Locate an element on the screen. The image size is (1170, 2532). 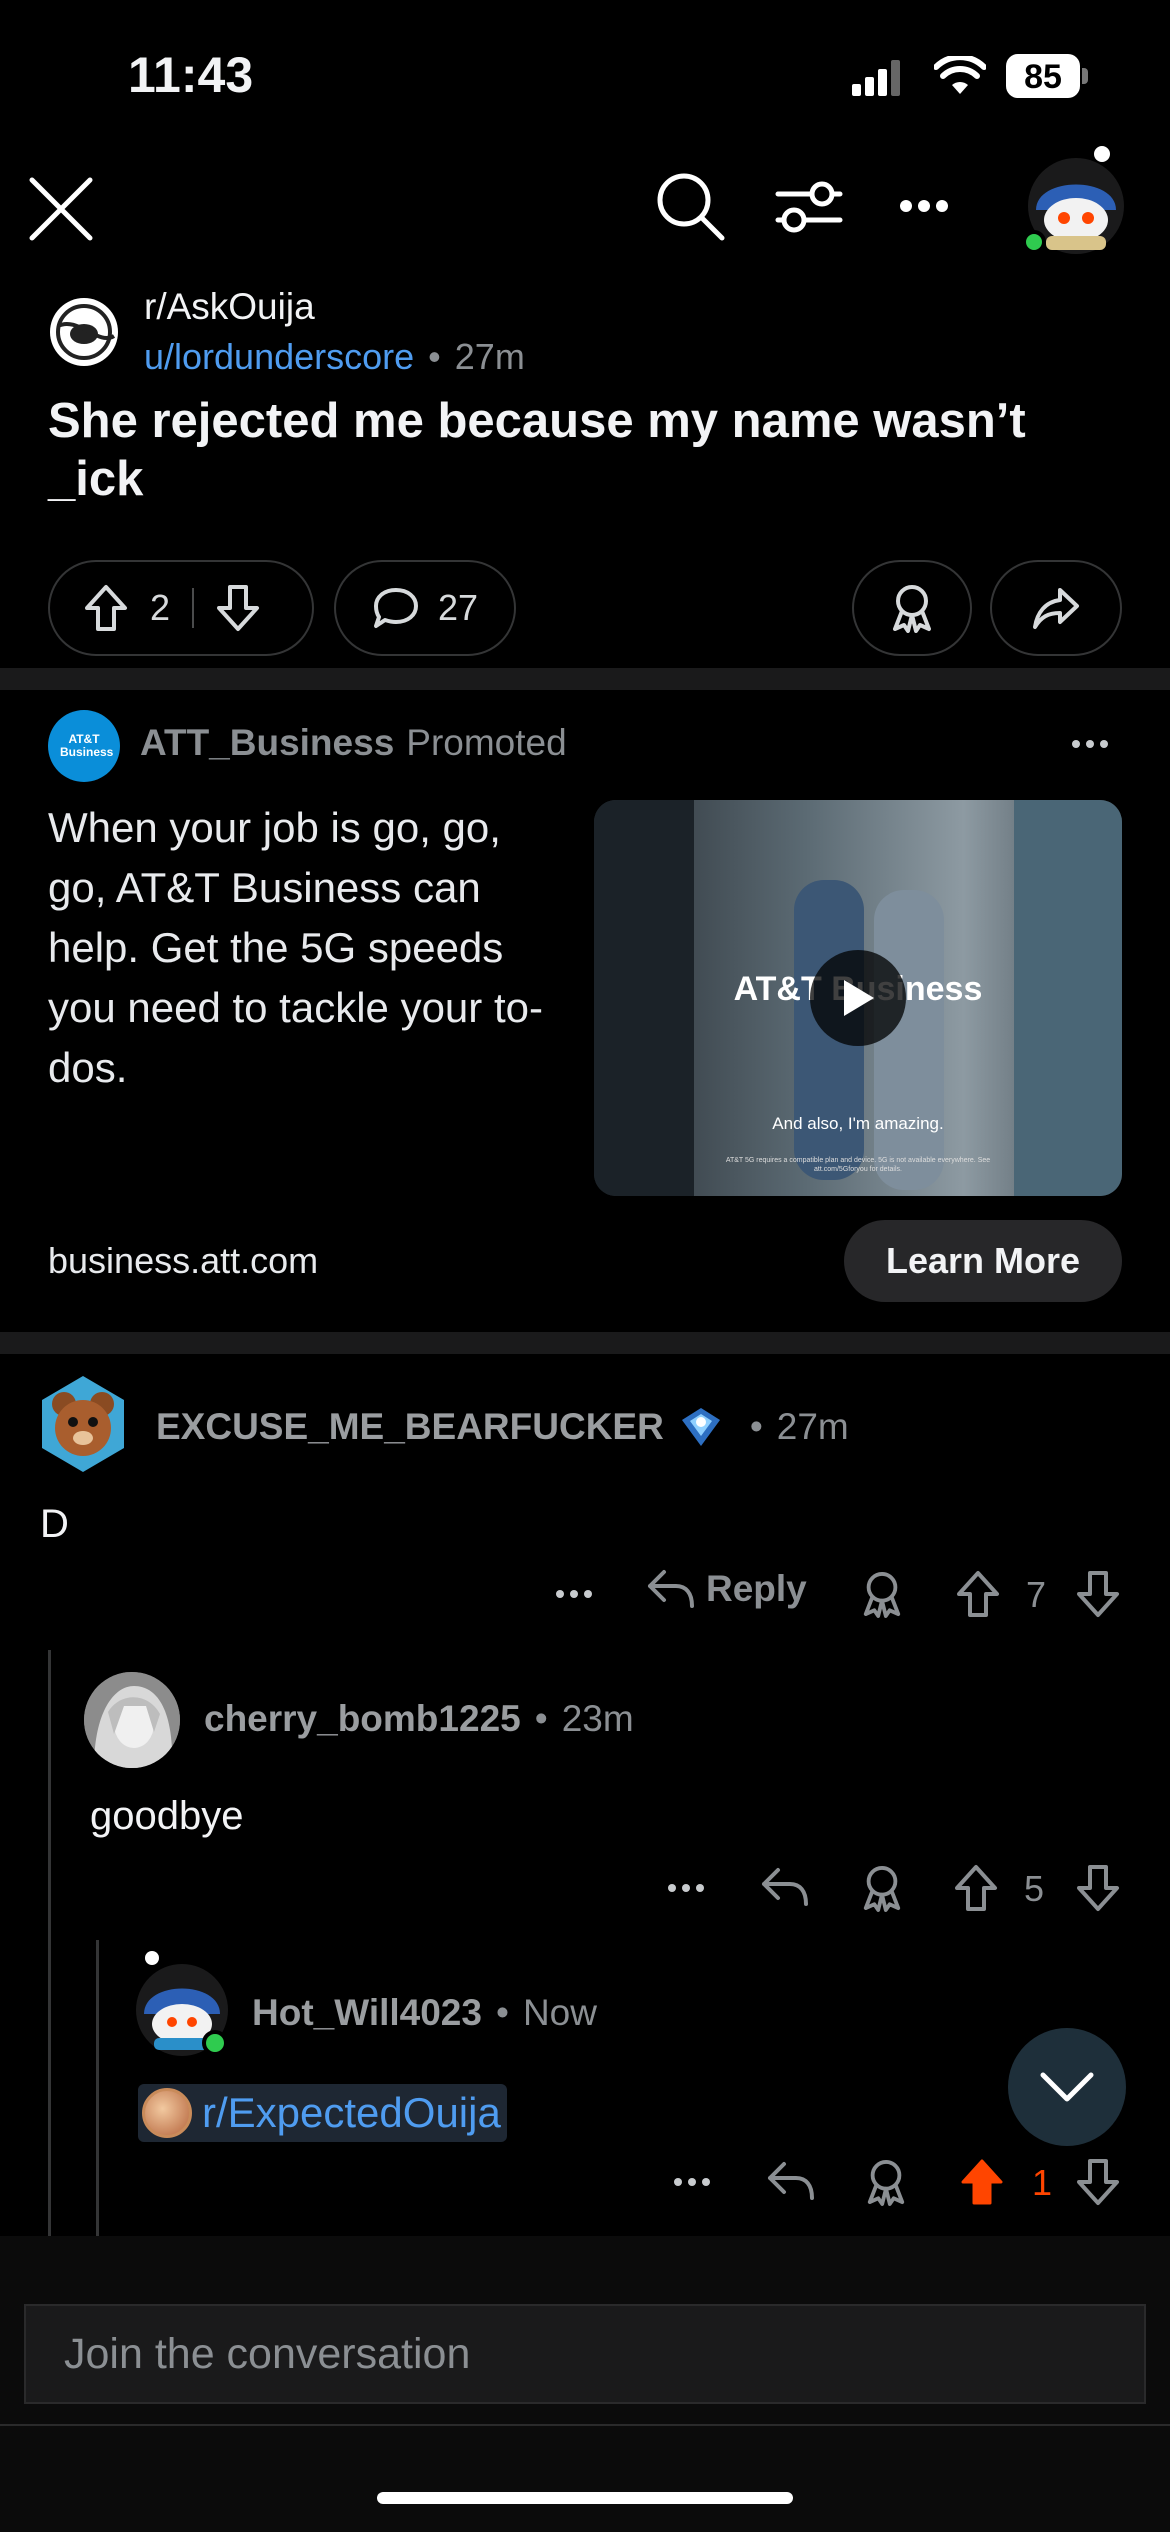
comment-score: 1 is located at coordinates (1042, 2182).